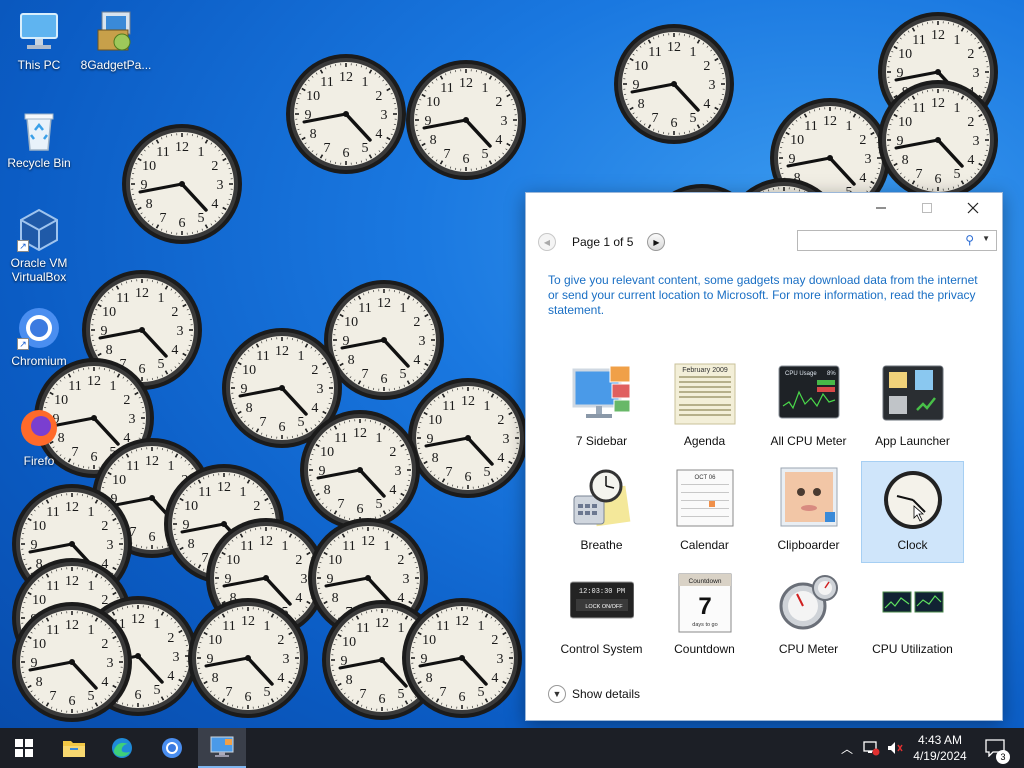 The width and height of the screenshot is (1024, 768). I want to click on taskbar-clock: 4:43 AM 4/19/2024, so click(940, 748).